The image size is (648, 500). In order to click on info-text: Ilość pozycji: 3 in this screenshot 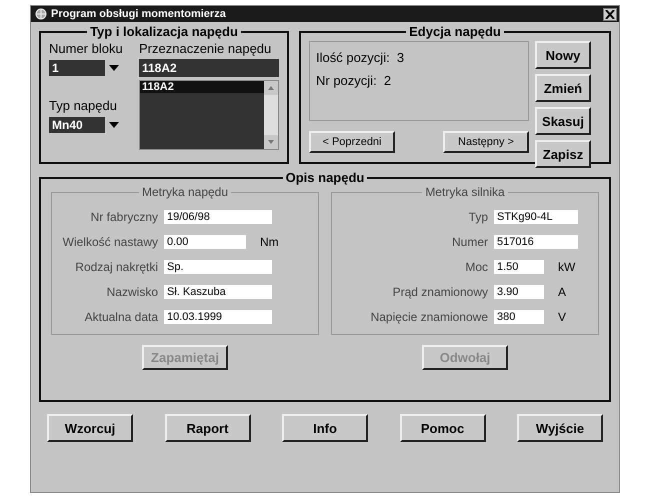, I will do `click(361, 57)`.